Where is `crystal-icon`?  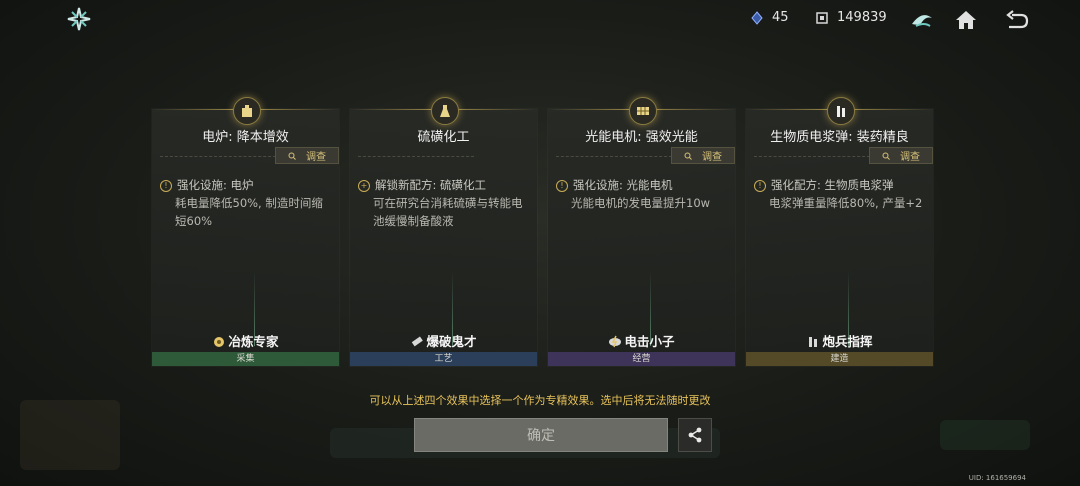
crystal-icon is located at coordinates (757, 17).